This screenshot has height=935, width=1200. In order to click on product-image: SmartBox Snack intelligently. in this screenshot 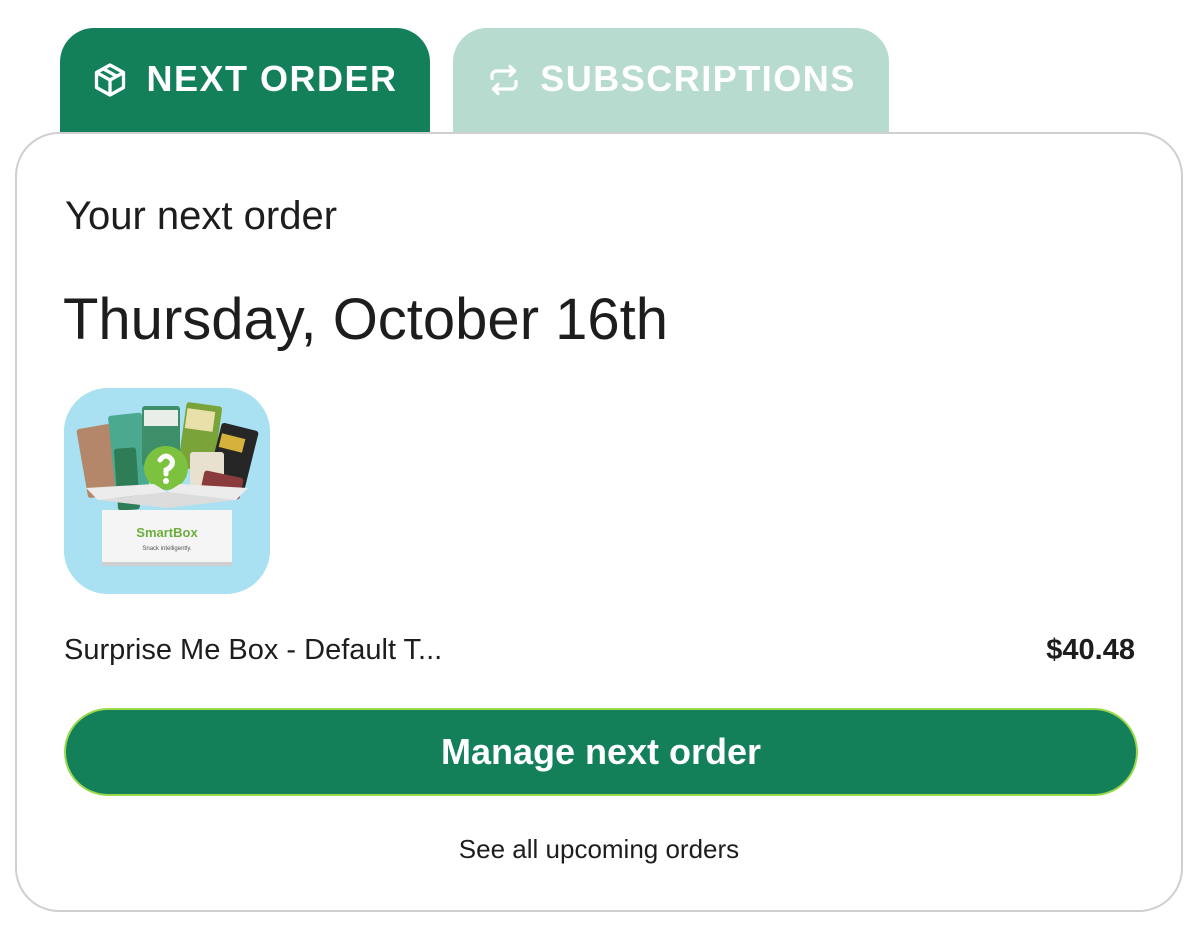, I will do `click(167, 491)`.